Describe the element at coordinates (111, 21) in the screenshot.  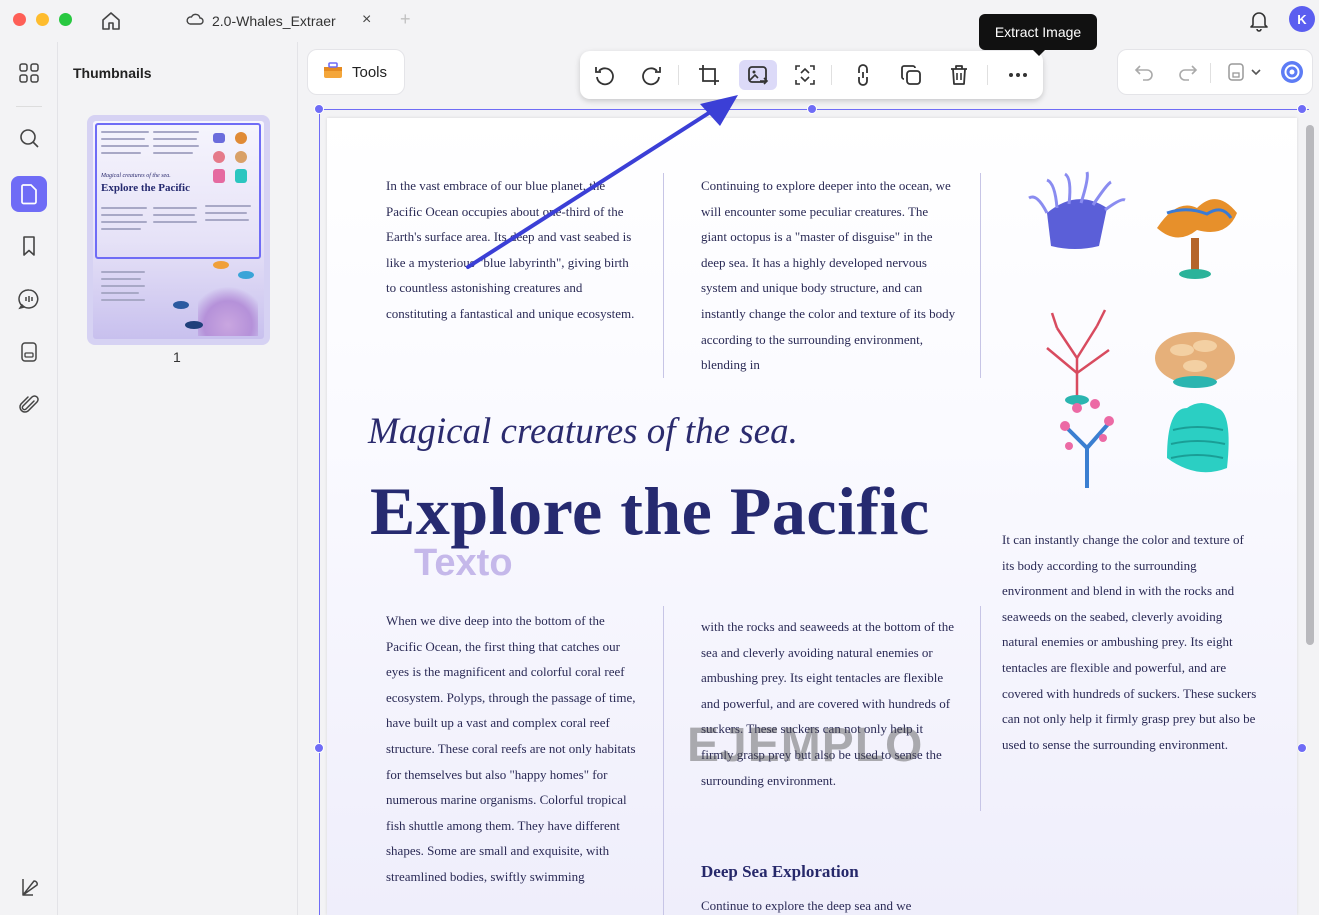
I see `home-icon` at that location.